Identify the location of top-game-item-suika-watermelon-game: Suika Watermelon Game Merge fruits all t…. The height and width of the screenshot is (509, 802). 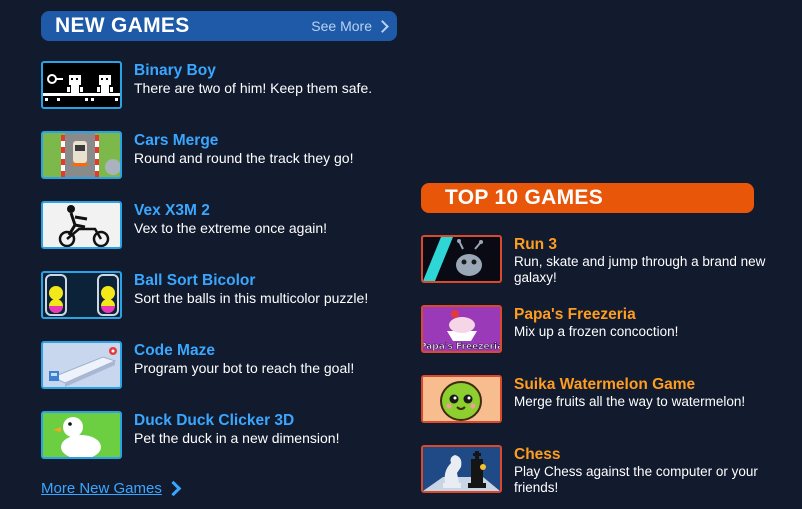
(598, 399).